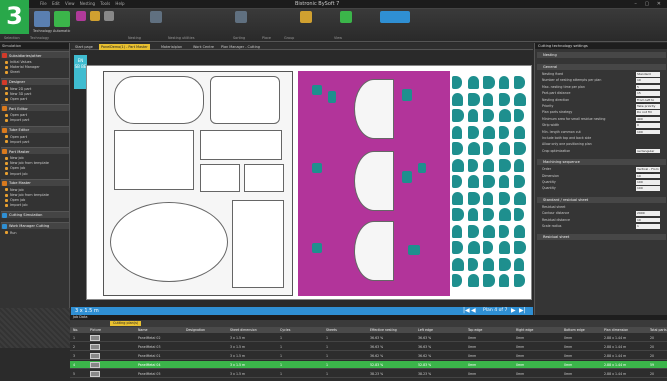 The image size is (667, 381). I want to click on sidebar-section: Work Manager Cutting, so click(35, 225).